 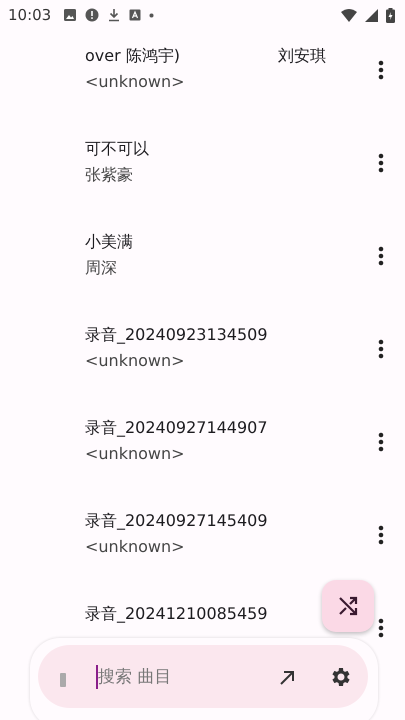 I want to click on shuffle-button, so click(x=348, y=606).